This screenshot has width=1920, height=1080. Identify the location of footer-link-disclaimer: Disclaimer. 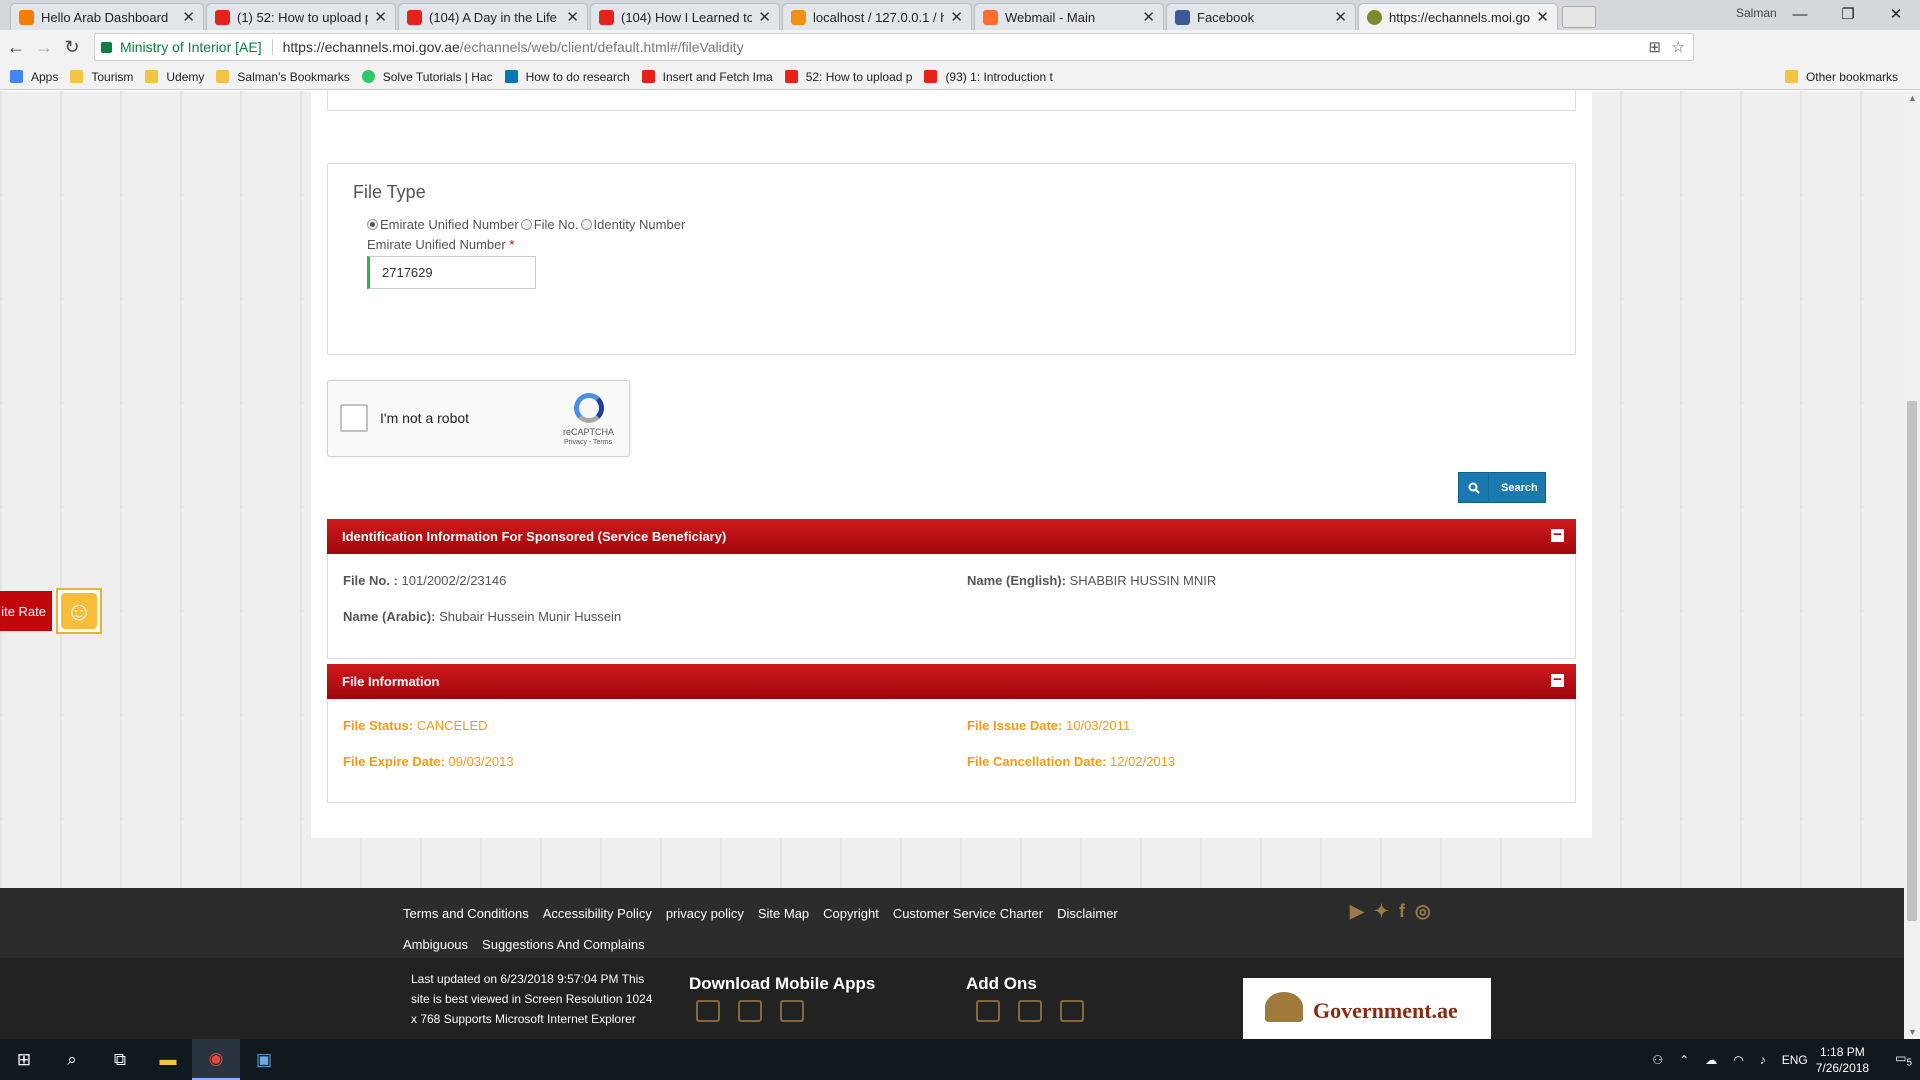
(1087, 913).